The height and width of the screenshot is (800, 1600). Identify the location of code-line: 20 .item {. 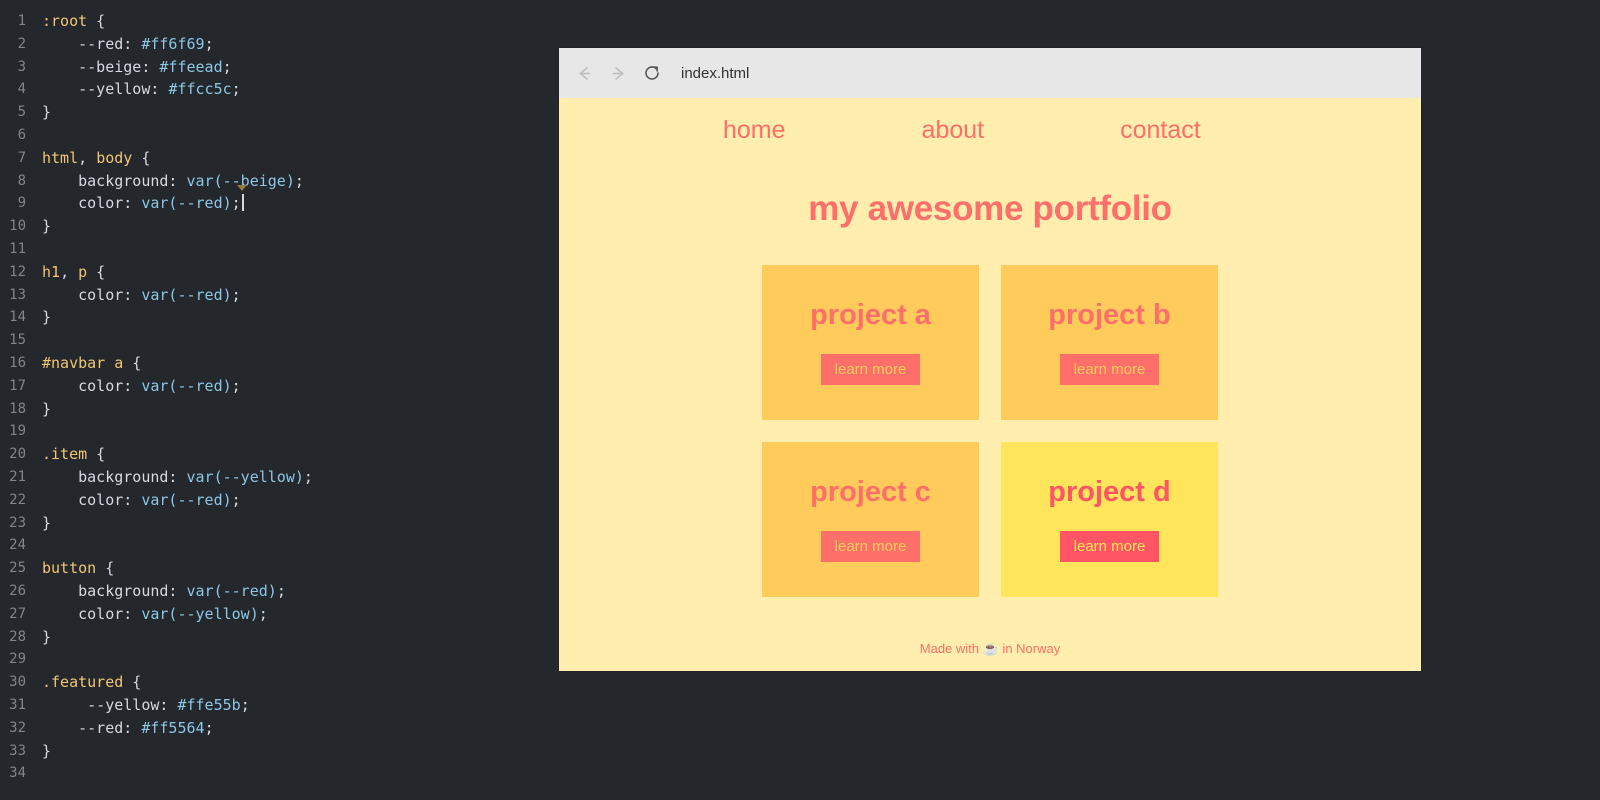
(280, 454).